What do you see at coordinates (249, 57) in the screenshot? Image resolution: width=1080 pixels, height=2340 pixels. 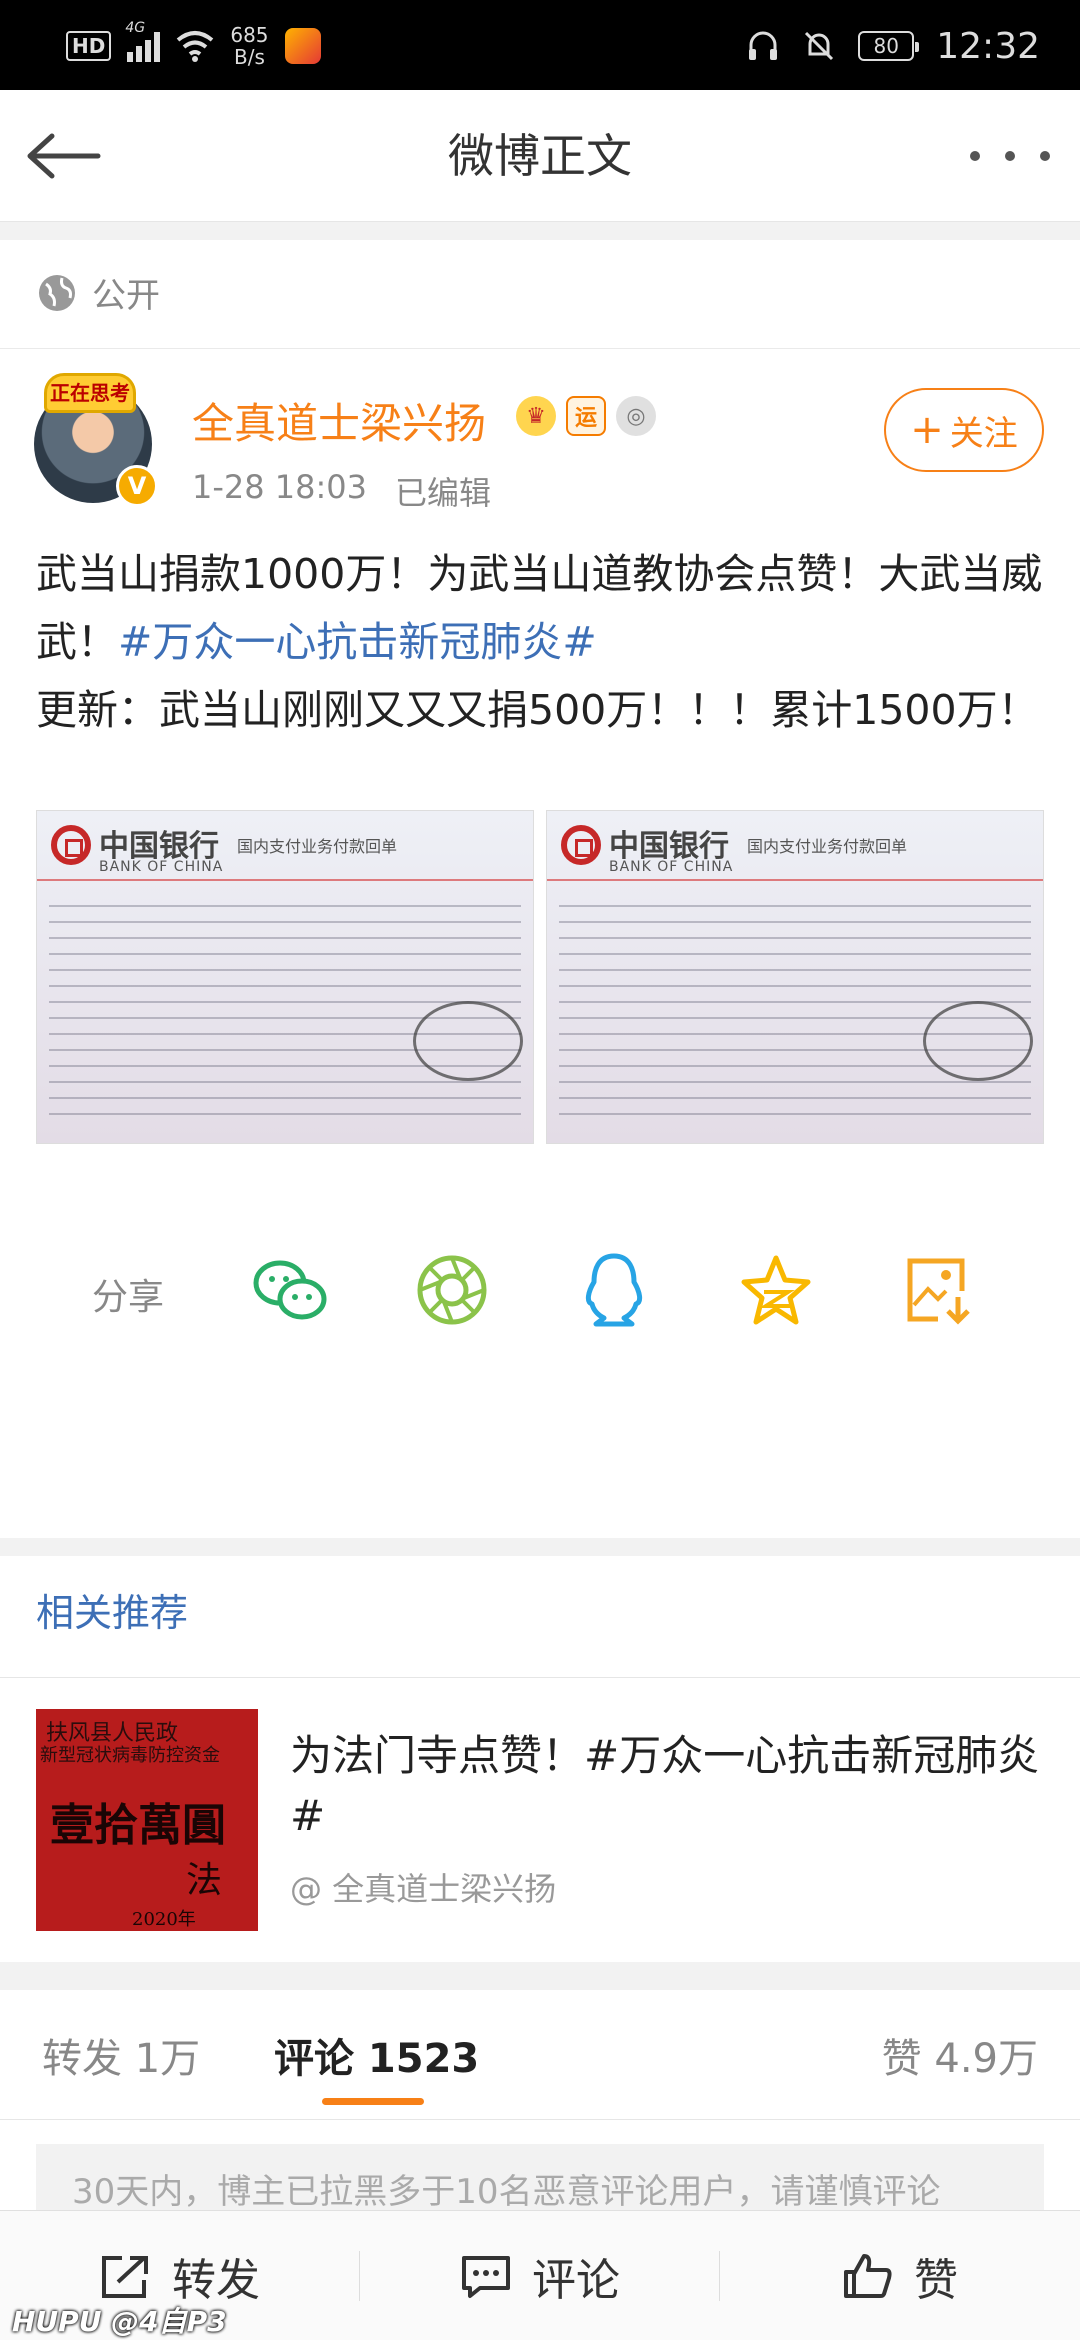 I see `speed-unit: B/s` at bounding box center [249, 57].